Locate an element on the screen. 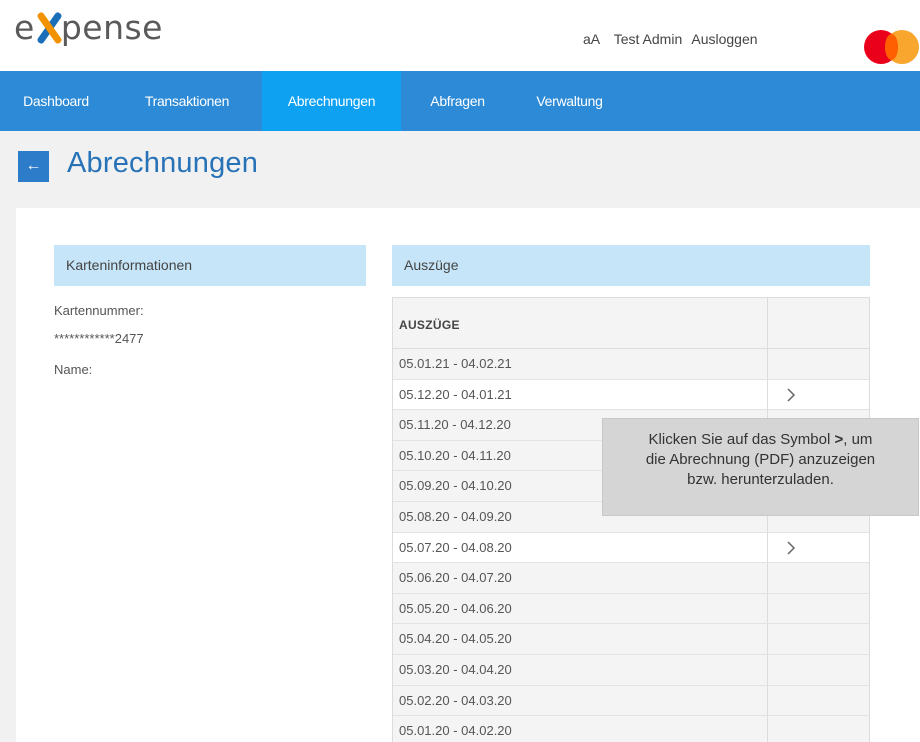  arrow-left-icon: ← is located at coordinates (33, 165).